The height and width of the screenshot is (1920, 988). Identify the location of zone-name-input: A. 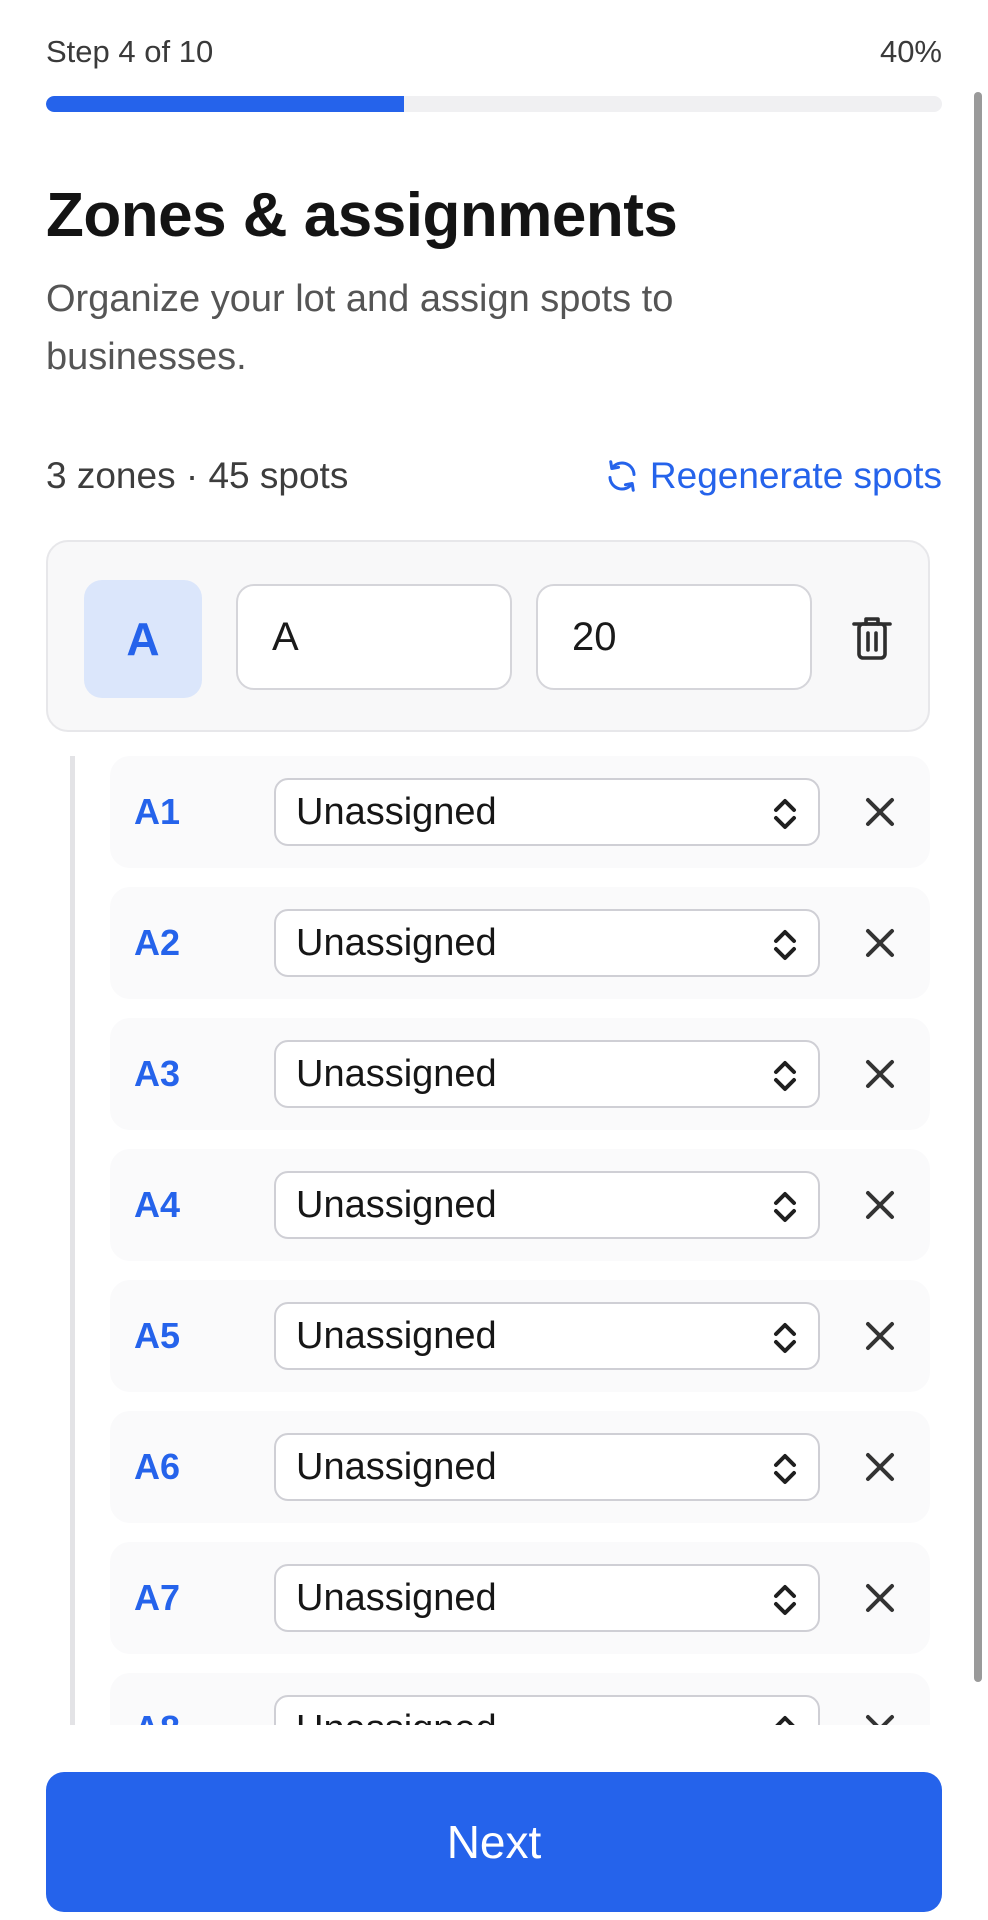
(374, 637).